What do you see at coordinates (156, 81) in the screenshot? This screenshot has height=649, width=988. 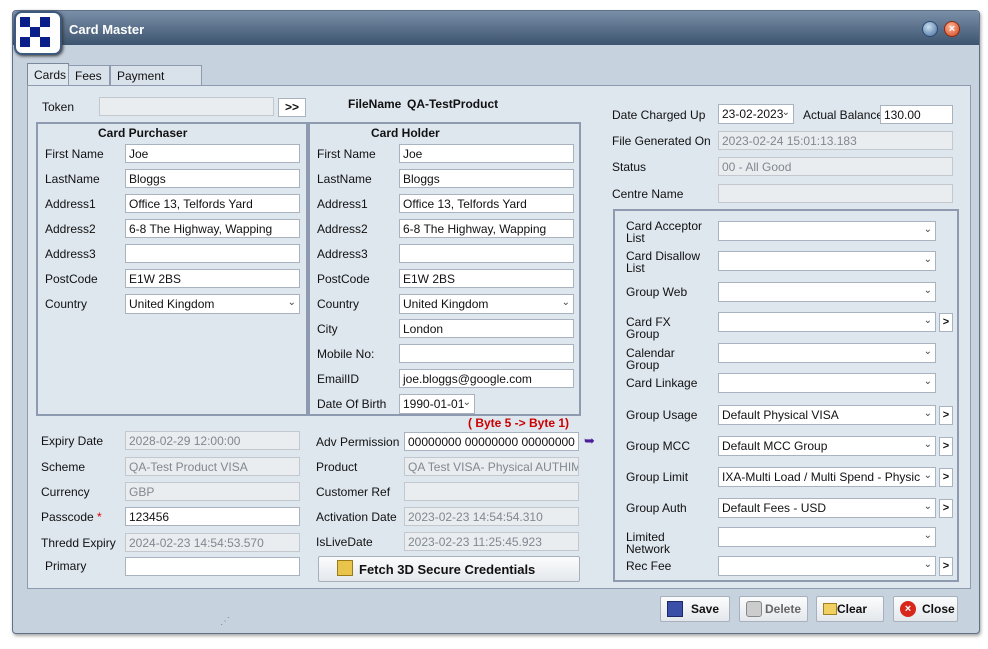 I see `tab-payment-tokens: Payment Tokens` at bounding box center [156, 81].